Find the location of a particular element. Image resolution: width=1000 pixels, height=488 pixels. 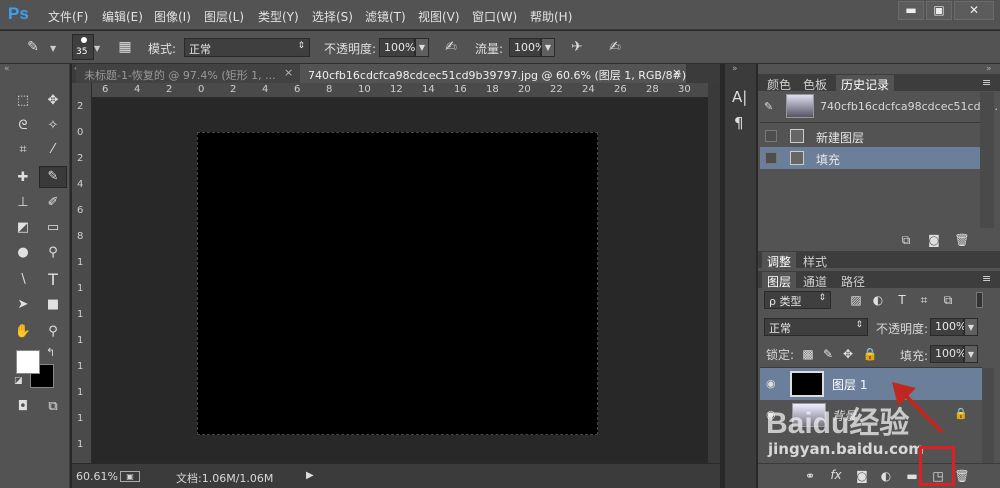

menu-filter: 滤镜(T) is located at coordinates (385, 16).